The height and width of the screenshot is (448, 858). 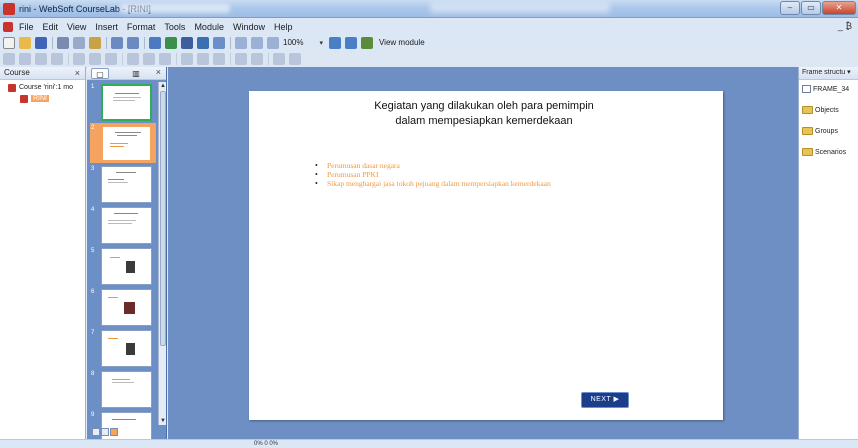 I want to click on slide-thumbnails: 1 2 3 4 5 6 7 8 9, so click(x=123, y=265).